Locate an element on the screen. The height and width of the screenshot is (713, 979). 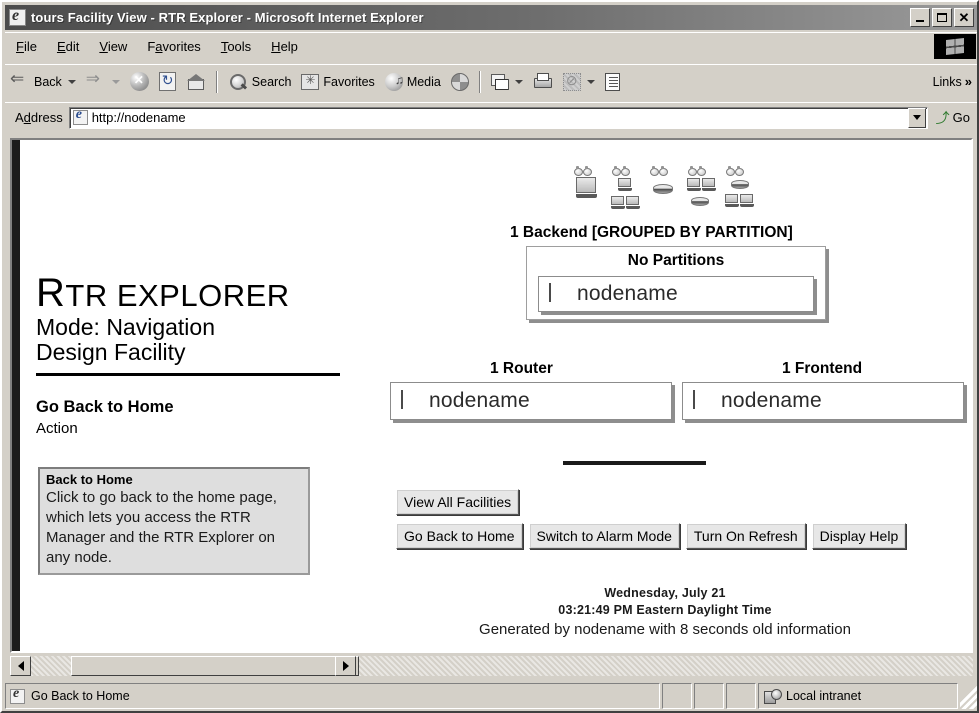
links-bar: Links » is located at coordinates (955, 81).